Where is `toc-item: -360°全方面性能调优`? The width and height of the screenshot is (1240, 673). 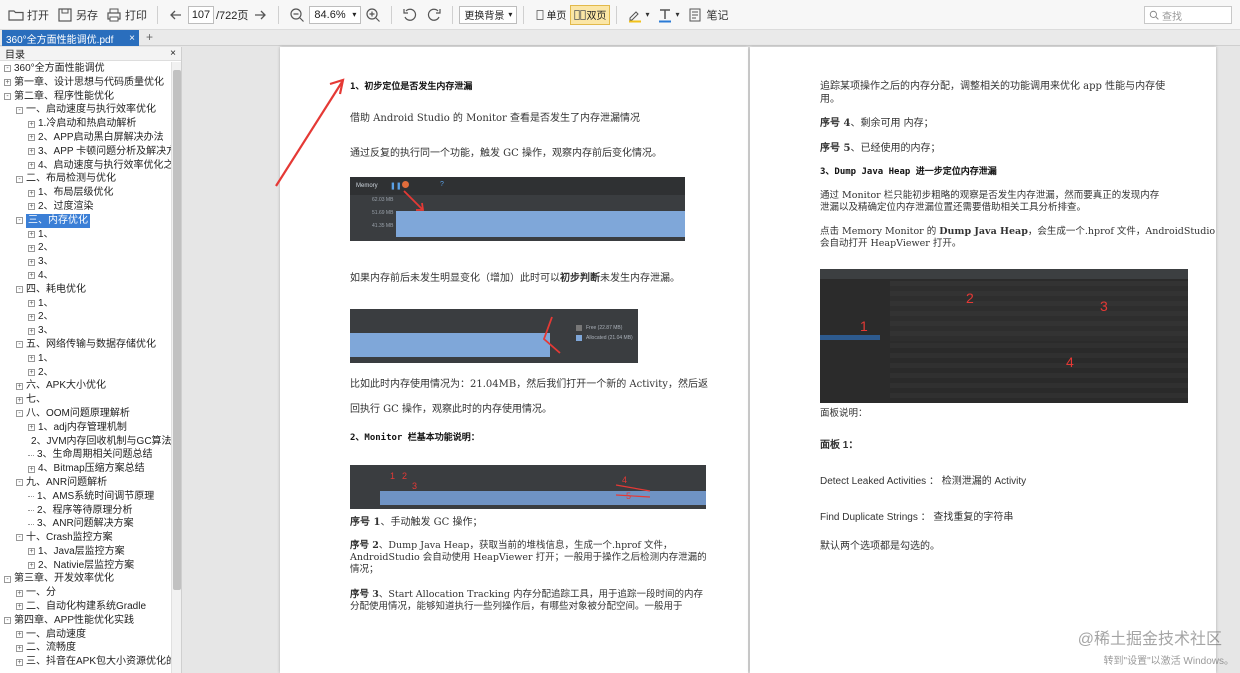
toc-item: -360°全方面性能调优 is located at coordinates (85, 69).